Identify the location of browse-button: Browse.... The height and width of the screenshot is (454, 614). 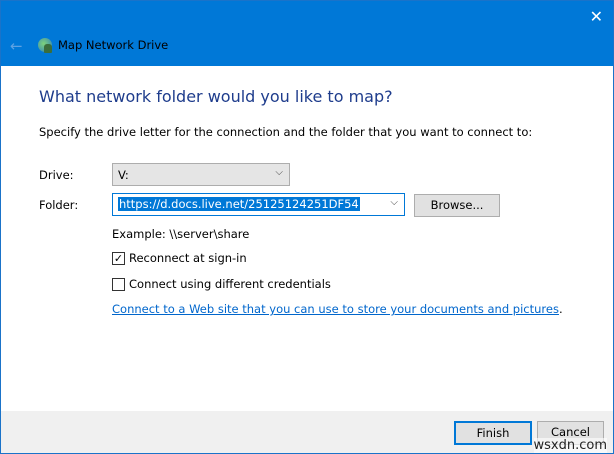
(457, 205).